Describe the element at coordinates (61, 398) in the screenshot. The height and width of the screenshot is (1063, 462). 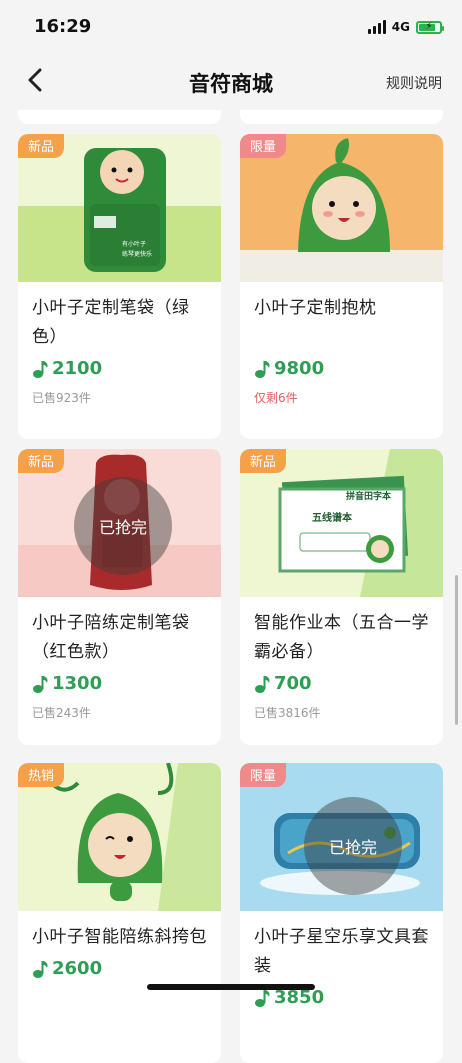
I see `sales-count: 已售923件` at that location.